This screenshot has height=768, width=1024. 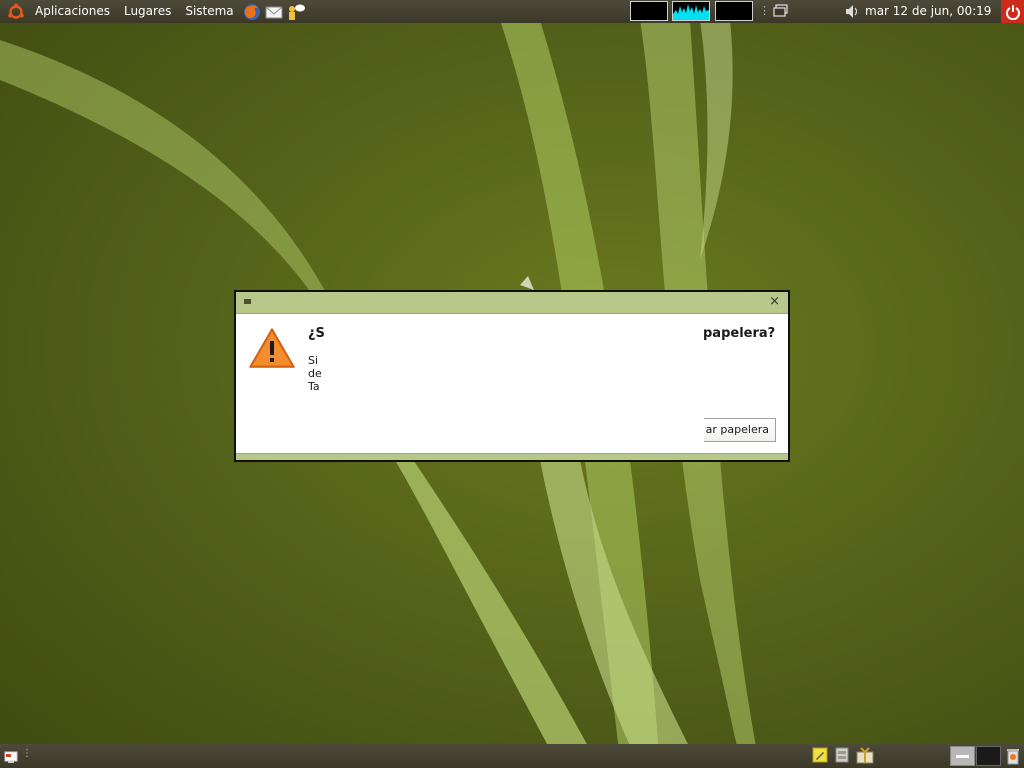 I want to click on window-menu-icon, so click(x=247, y=301).